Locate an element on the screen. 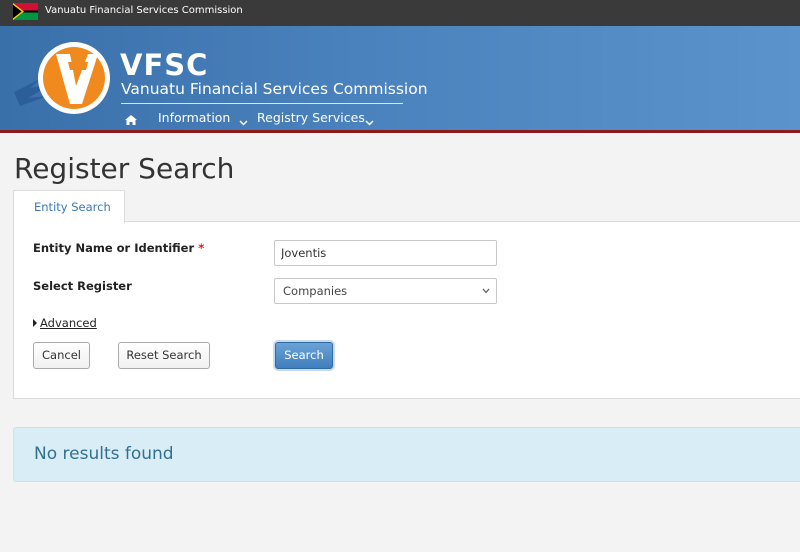 Image resolution: width=800 pixels, height=552 pixels. nav-registry-services: Registry Services is located at coordinates (311, 118).